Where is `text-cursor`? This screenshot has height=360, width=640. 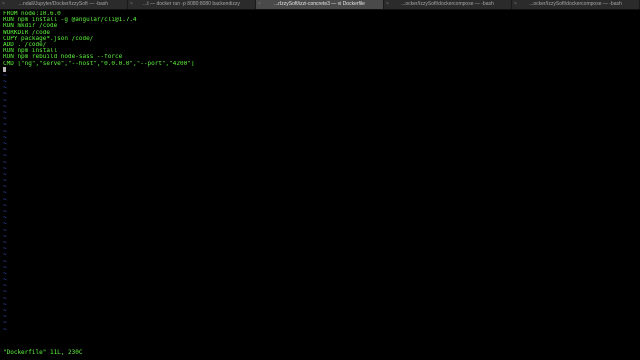
text-cursor is located at coordinates (4, 69).